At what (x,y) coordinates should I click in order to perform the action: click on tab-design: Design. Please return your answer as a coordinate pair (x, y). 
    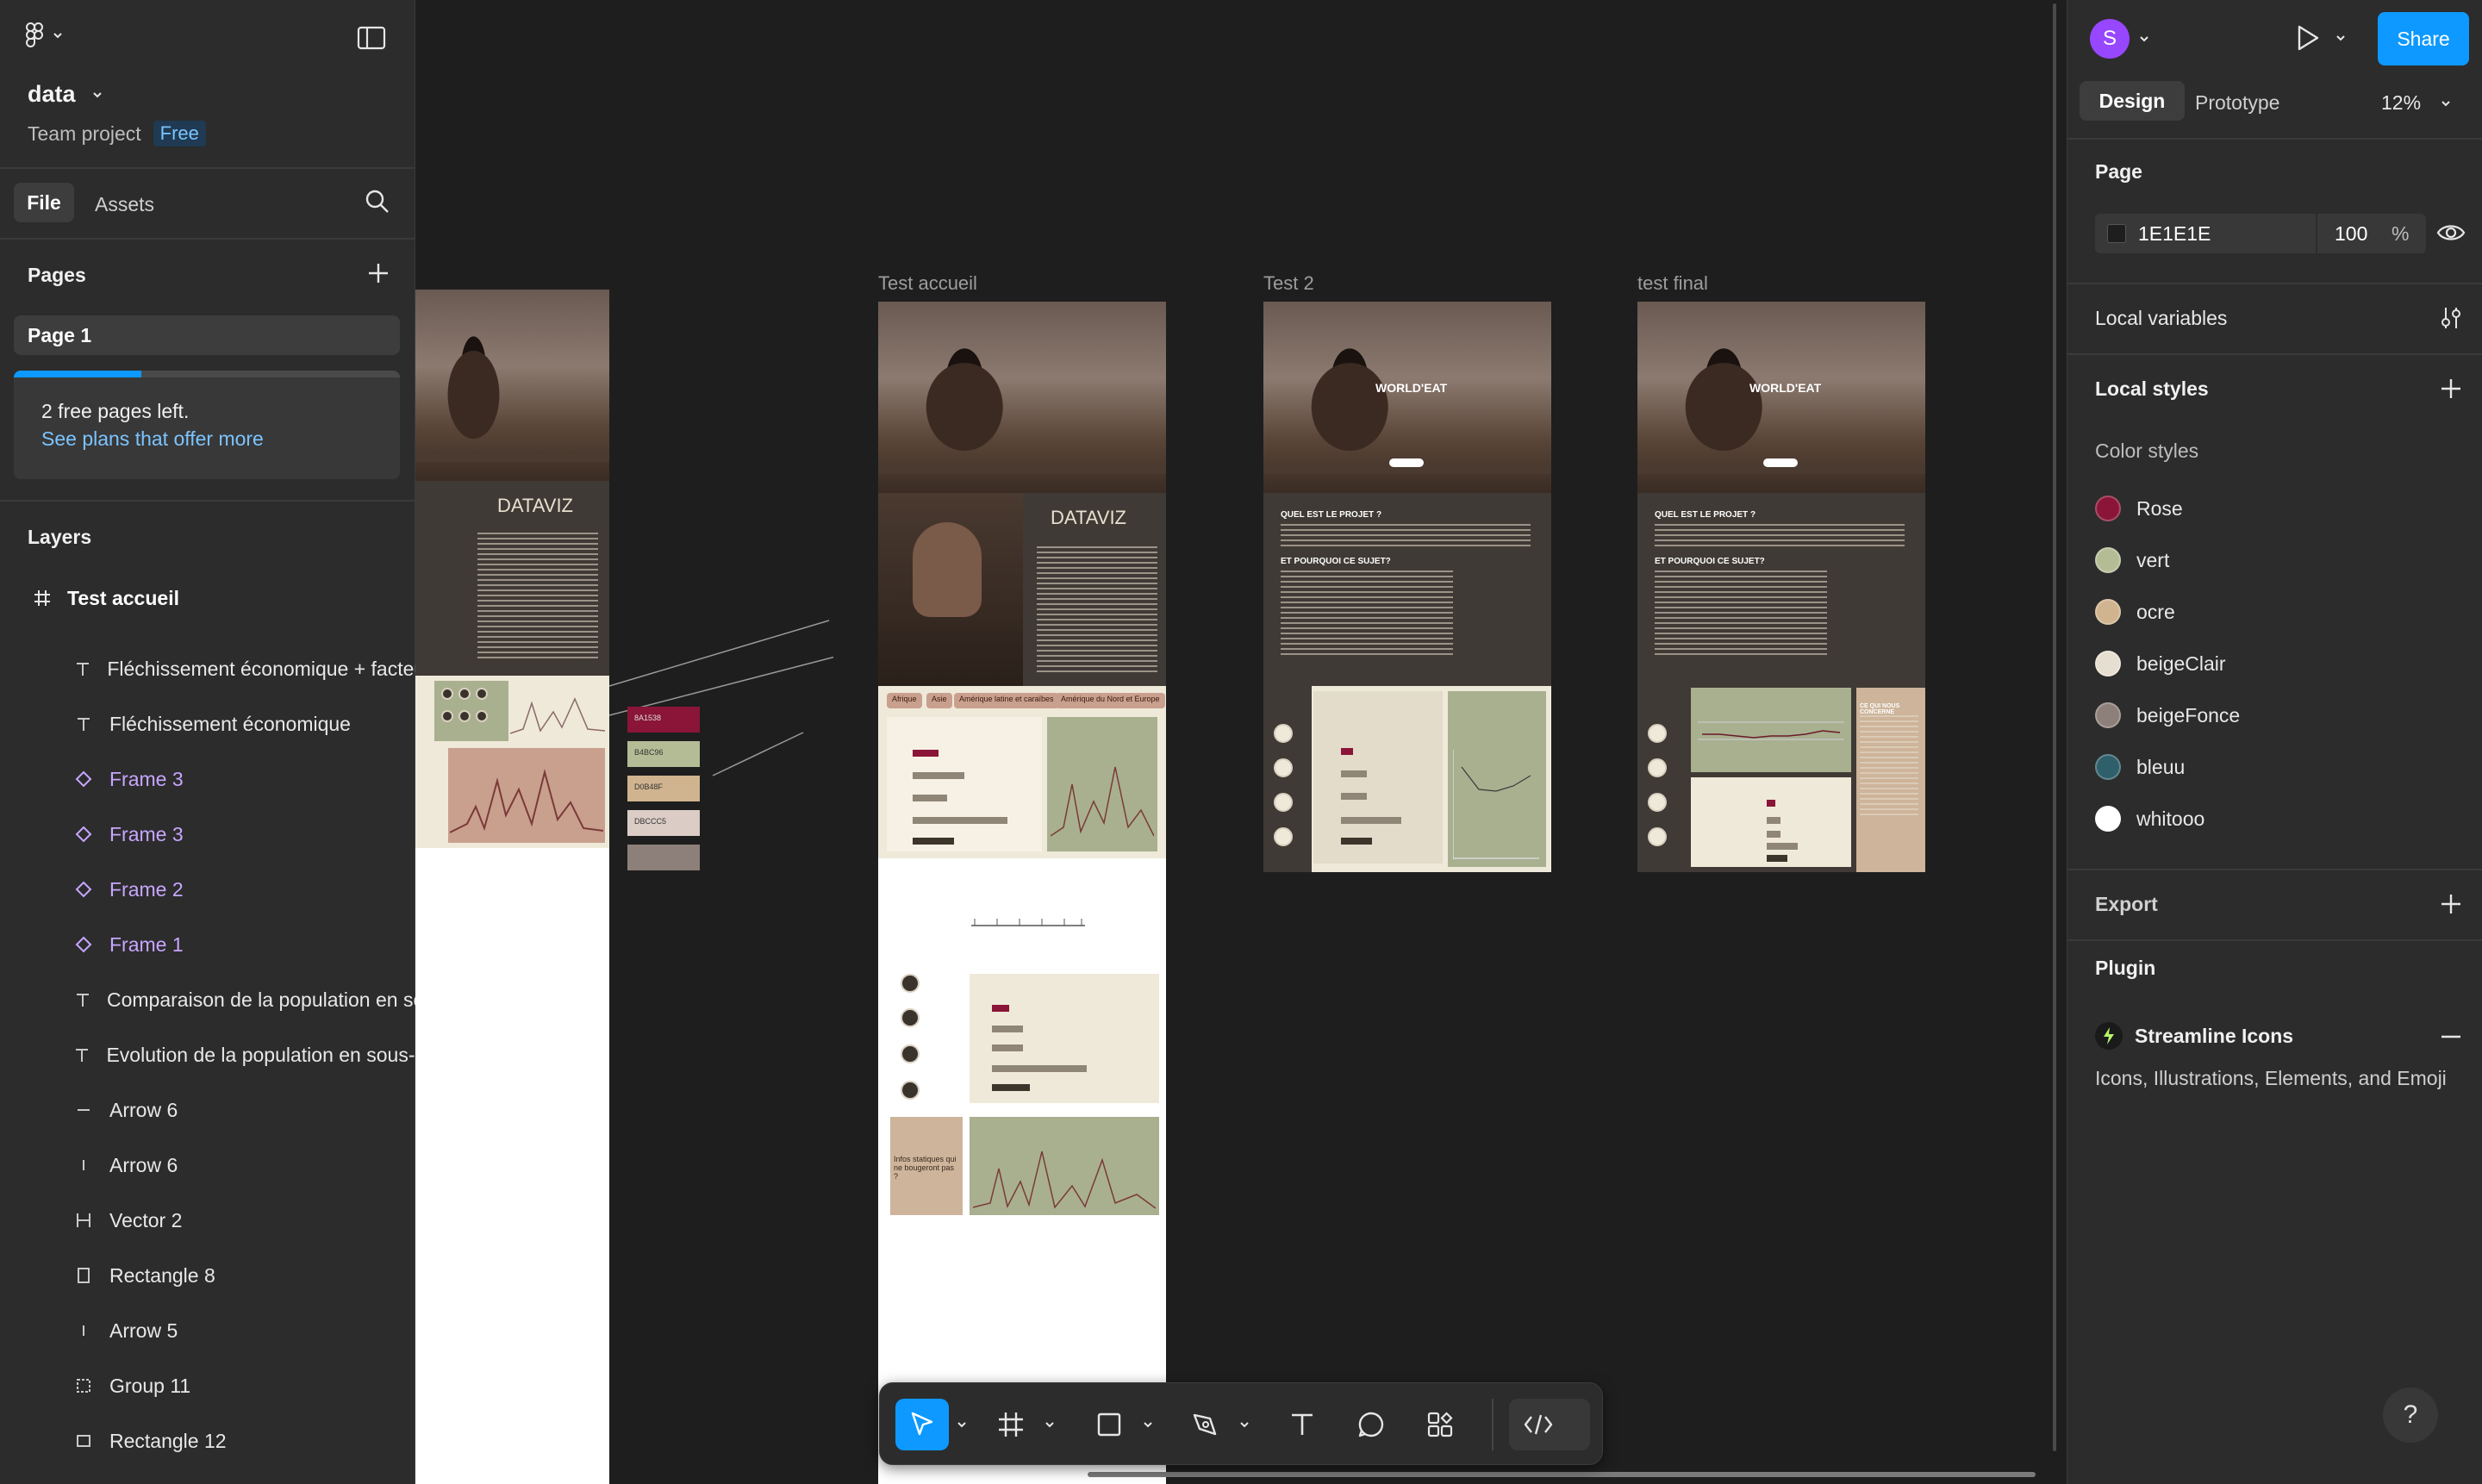
    Looking at the image, I should click on (2132, 101).